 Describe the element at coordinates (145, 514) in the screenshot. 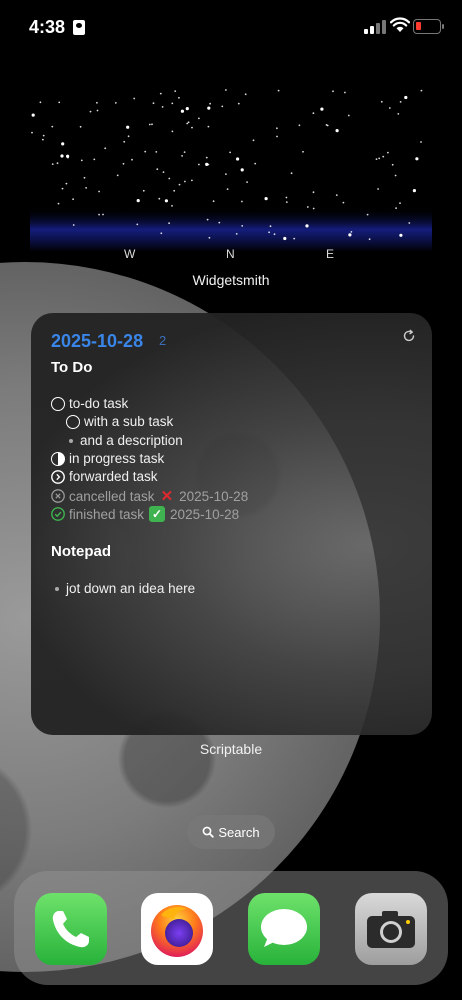

I see `task-finished: finished task ✓ 2025-10-28` at that location.